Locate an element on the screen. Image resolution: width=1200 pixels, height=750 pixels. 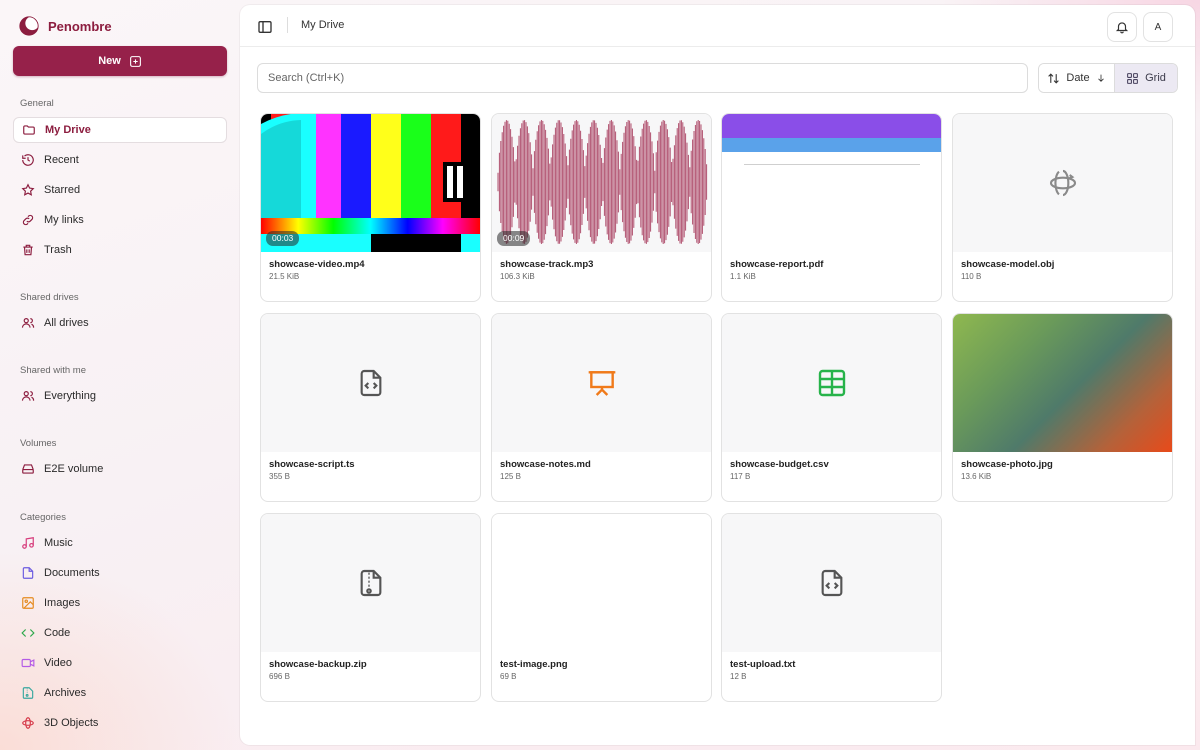
sidebar-item-starred: Starred is located at coordinates (120, 190).